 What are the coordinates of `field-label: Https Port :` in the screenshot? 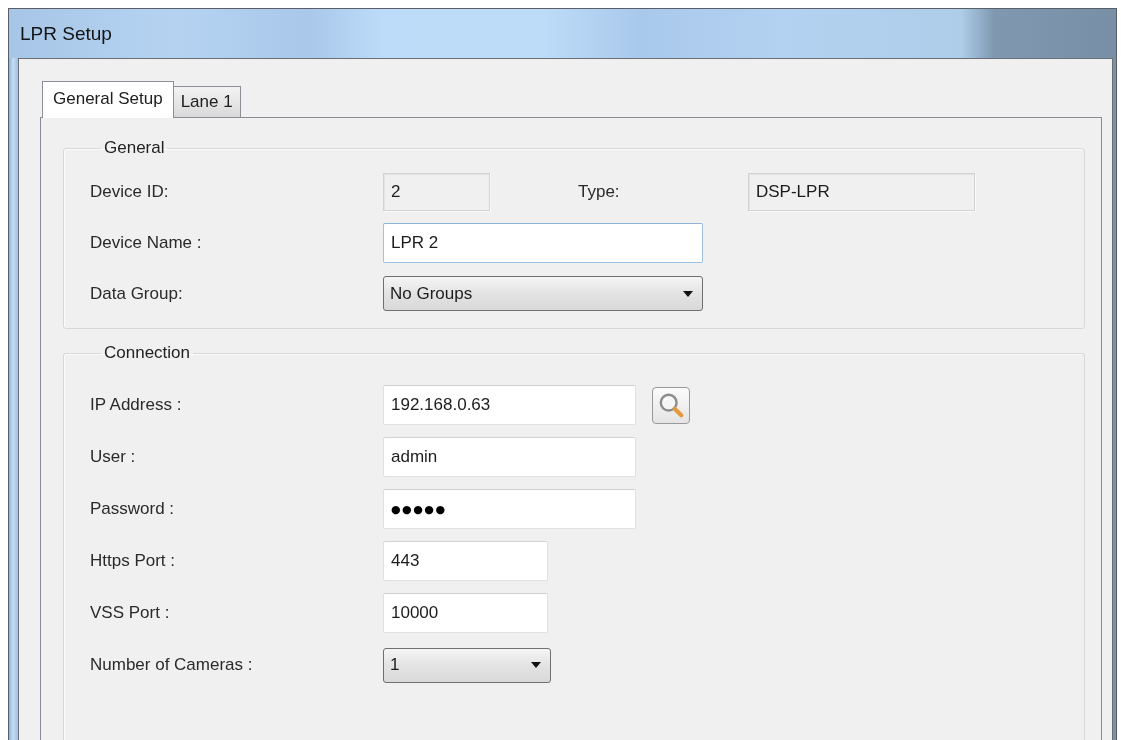 It's located at (133, 561).